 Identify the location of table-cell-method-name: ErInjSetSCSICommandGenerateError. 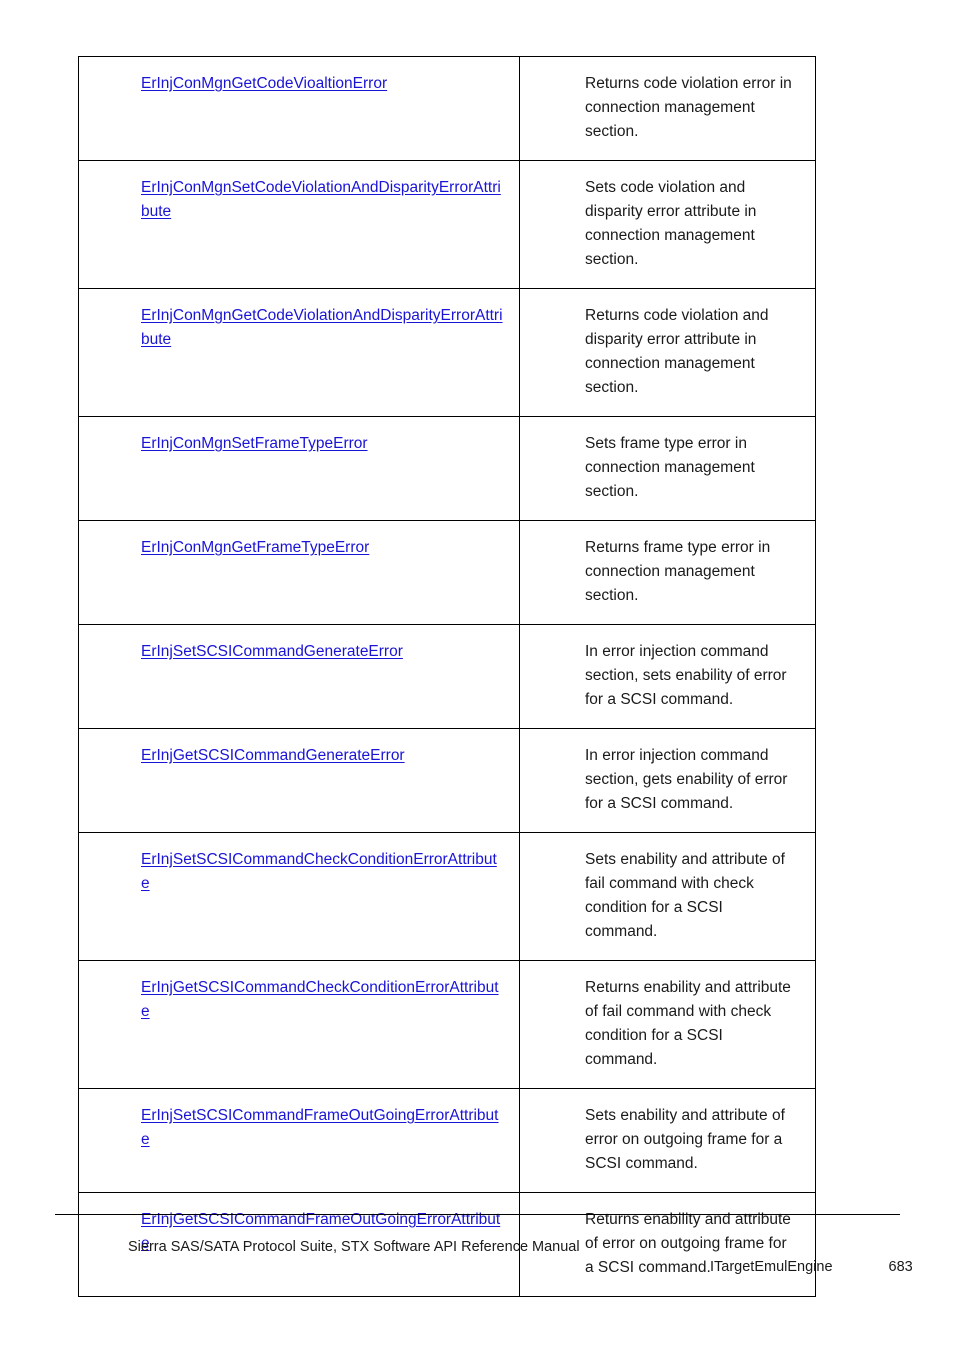
(299, 676).